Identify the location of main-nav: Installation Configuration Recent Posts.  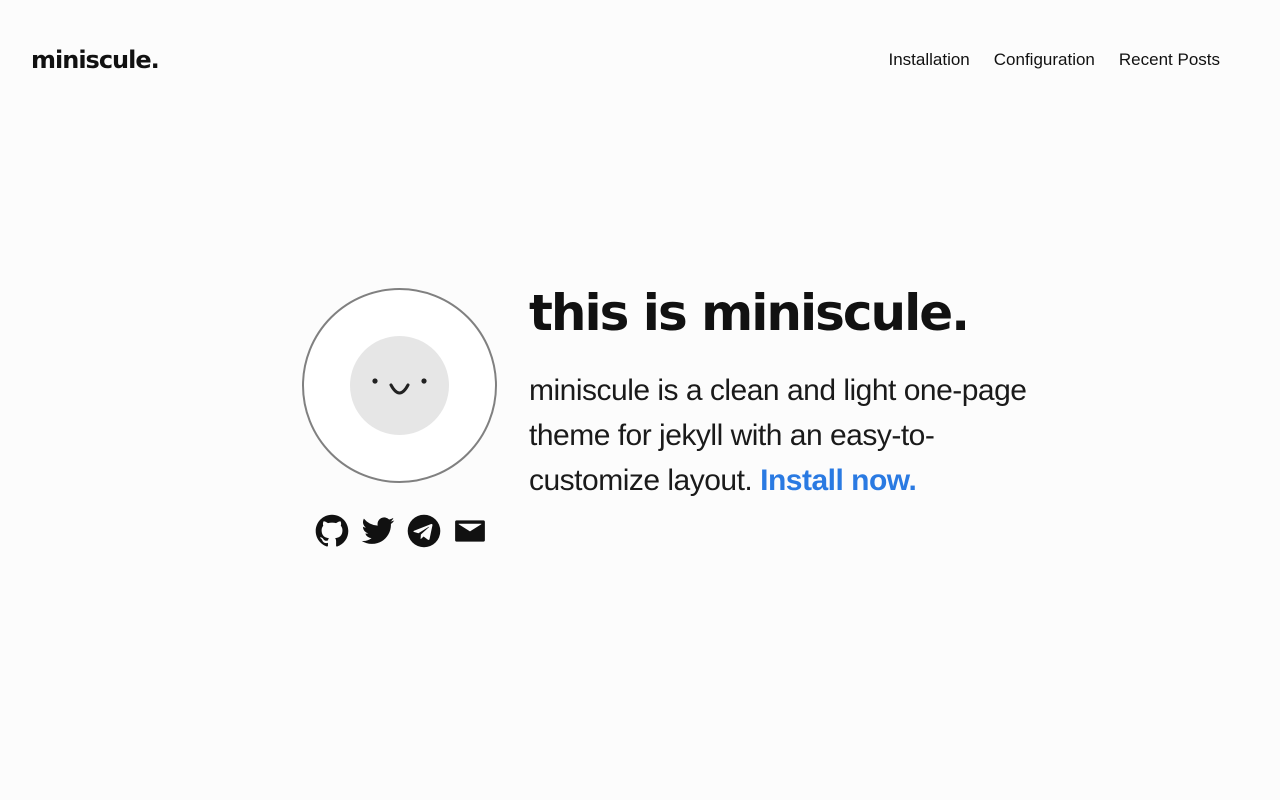
(1054, 60).